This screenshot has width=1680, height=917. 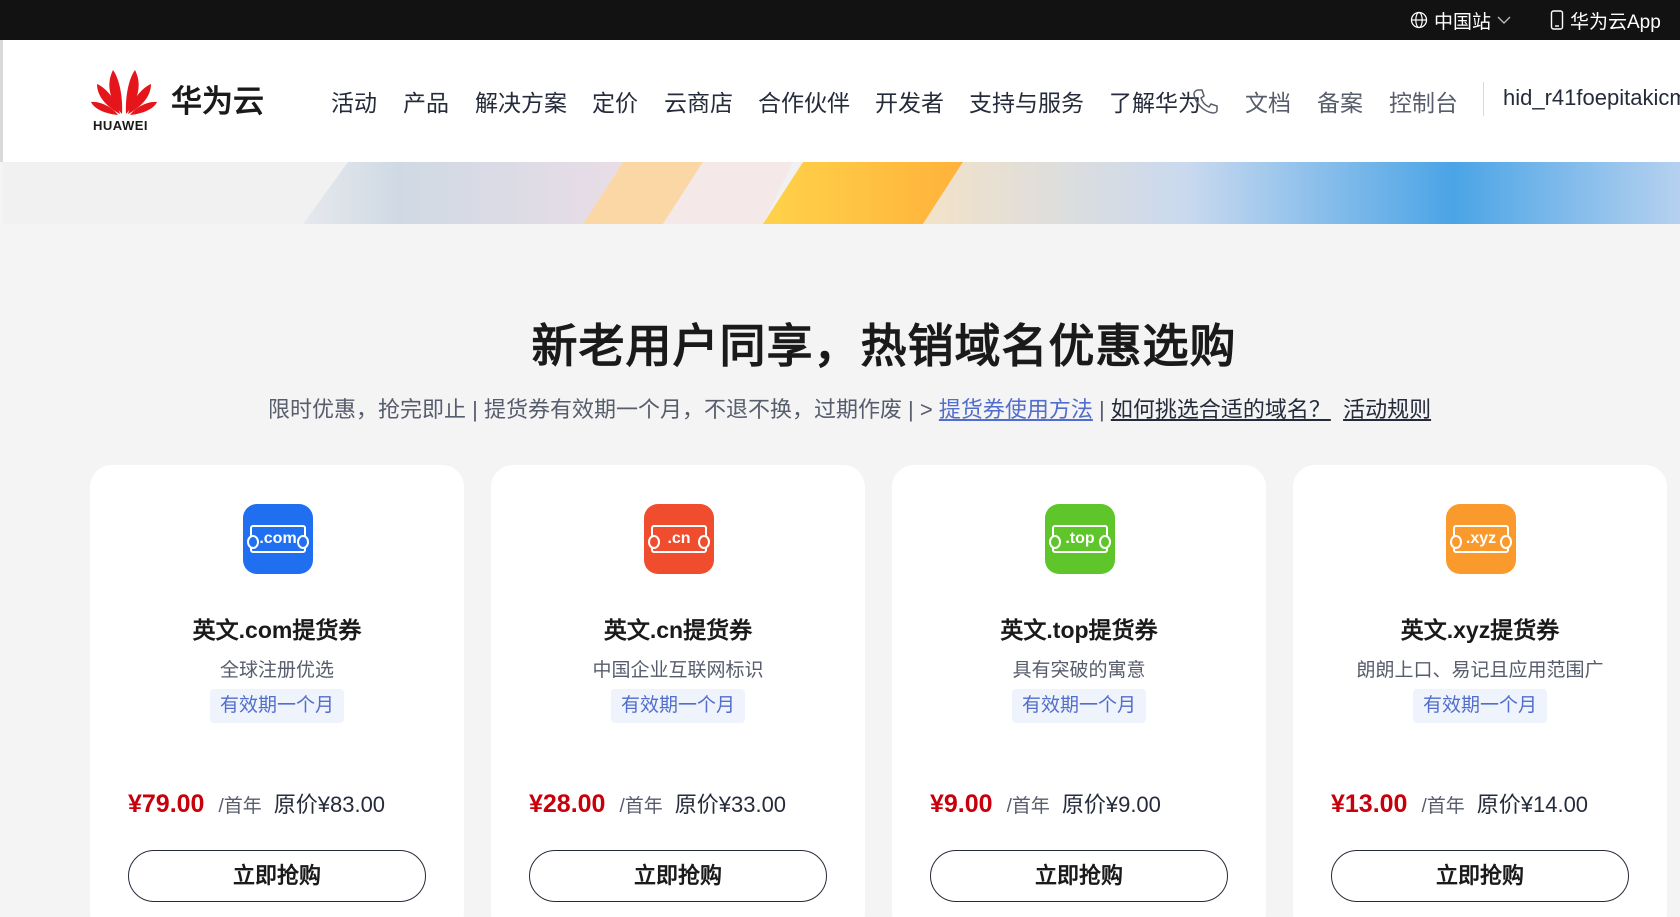 I want to click on card-title: 英文.com提货券, so click(x=277, y=630).